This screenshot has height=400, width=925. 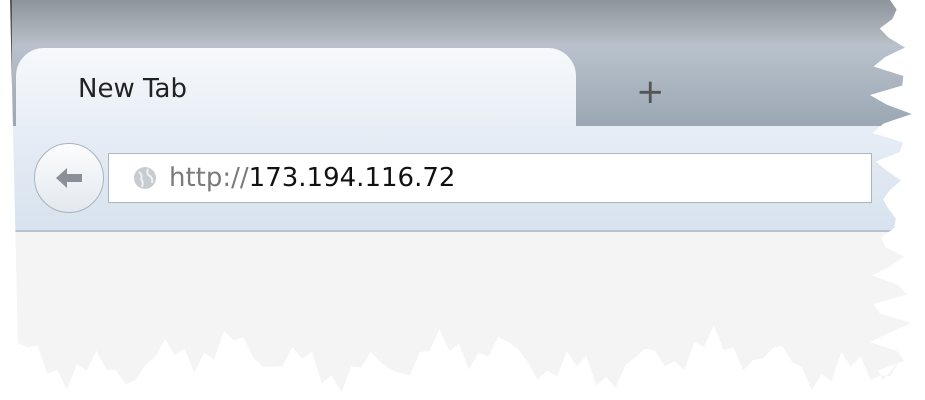 What do you see at coordinates (296, 87) in the screenshot?
I see `browser-tab: New Tab` at bounding box center [296, 87].